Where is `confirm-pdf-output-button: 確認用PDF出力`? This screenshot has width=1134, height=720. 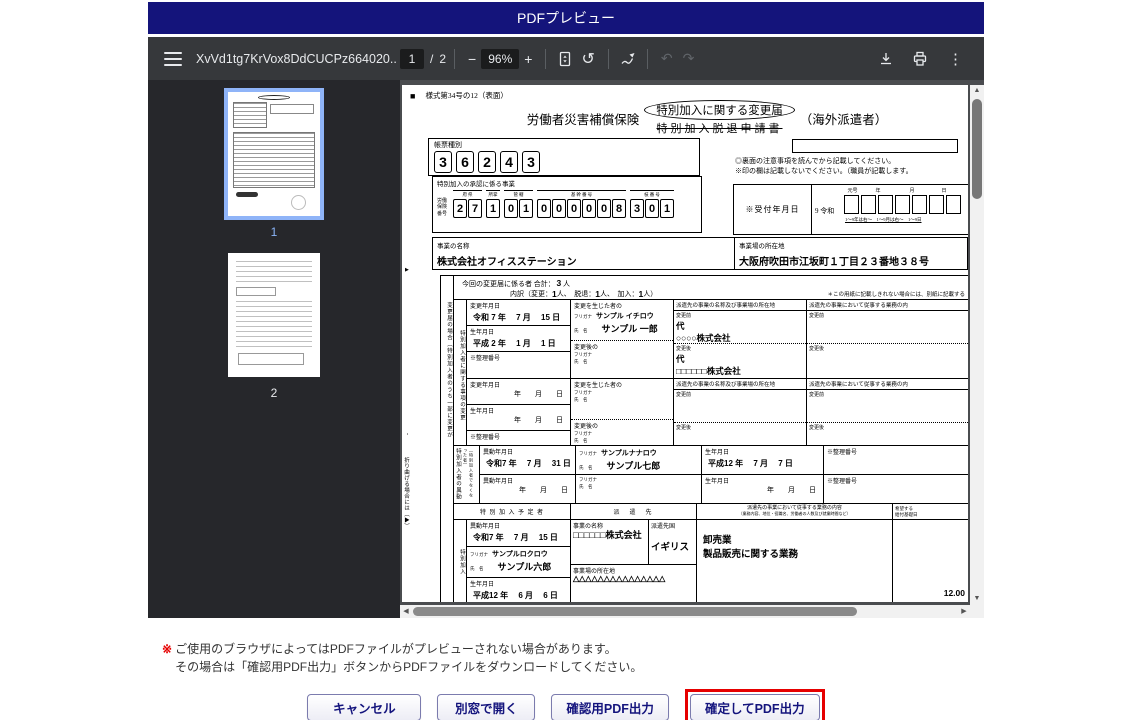 confirm-pdf-output-button: 確認用PDF出力 is located at coordinates (610, 707).